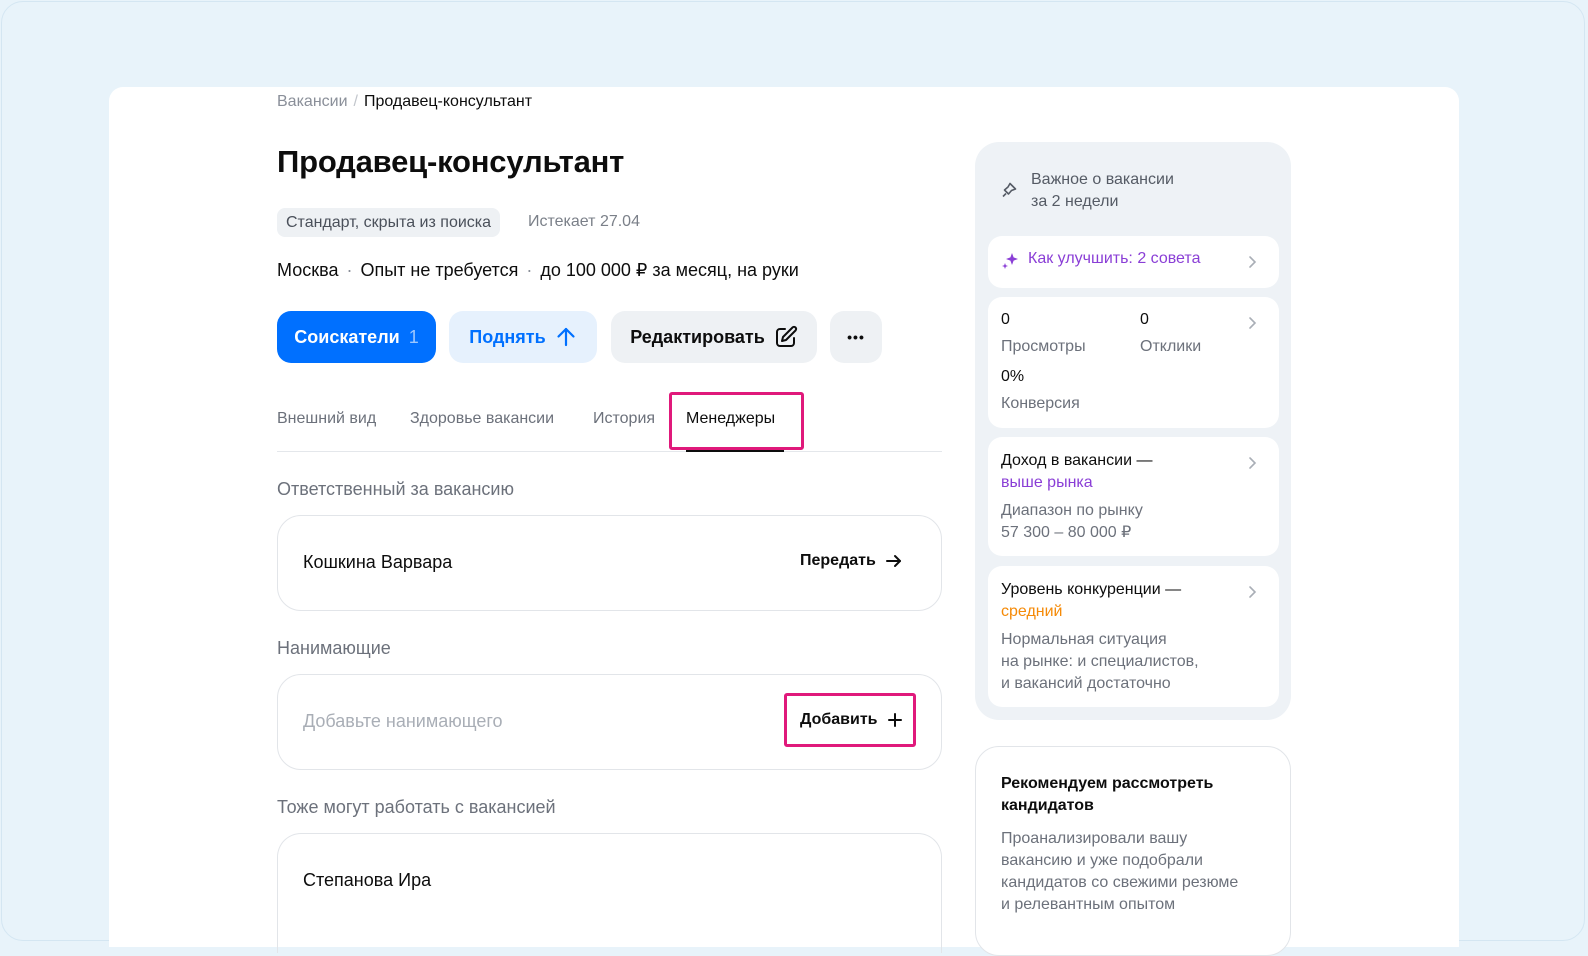 This screenshot has width=1588, height=956. Describe the element at coordinates (1107, 783) in the screenshot. I see `recommend-title-line1: Рекомендуем рассмотреть` at that location.